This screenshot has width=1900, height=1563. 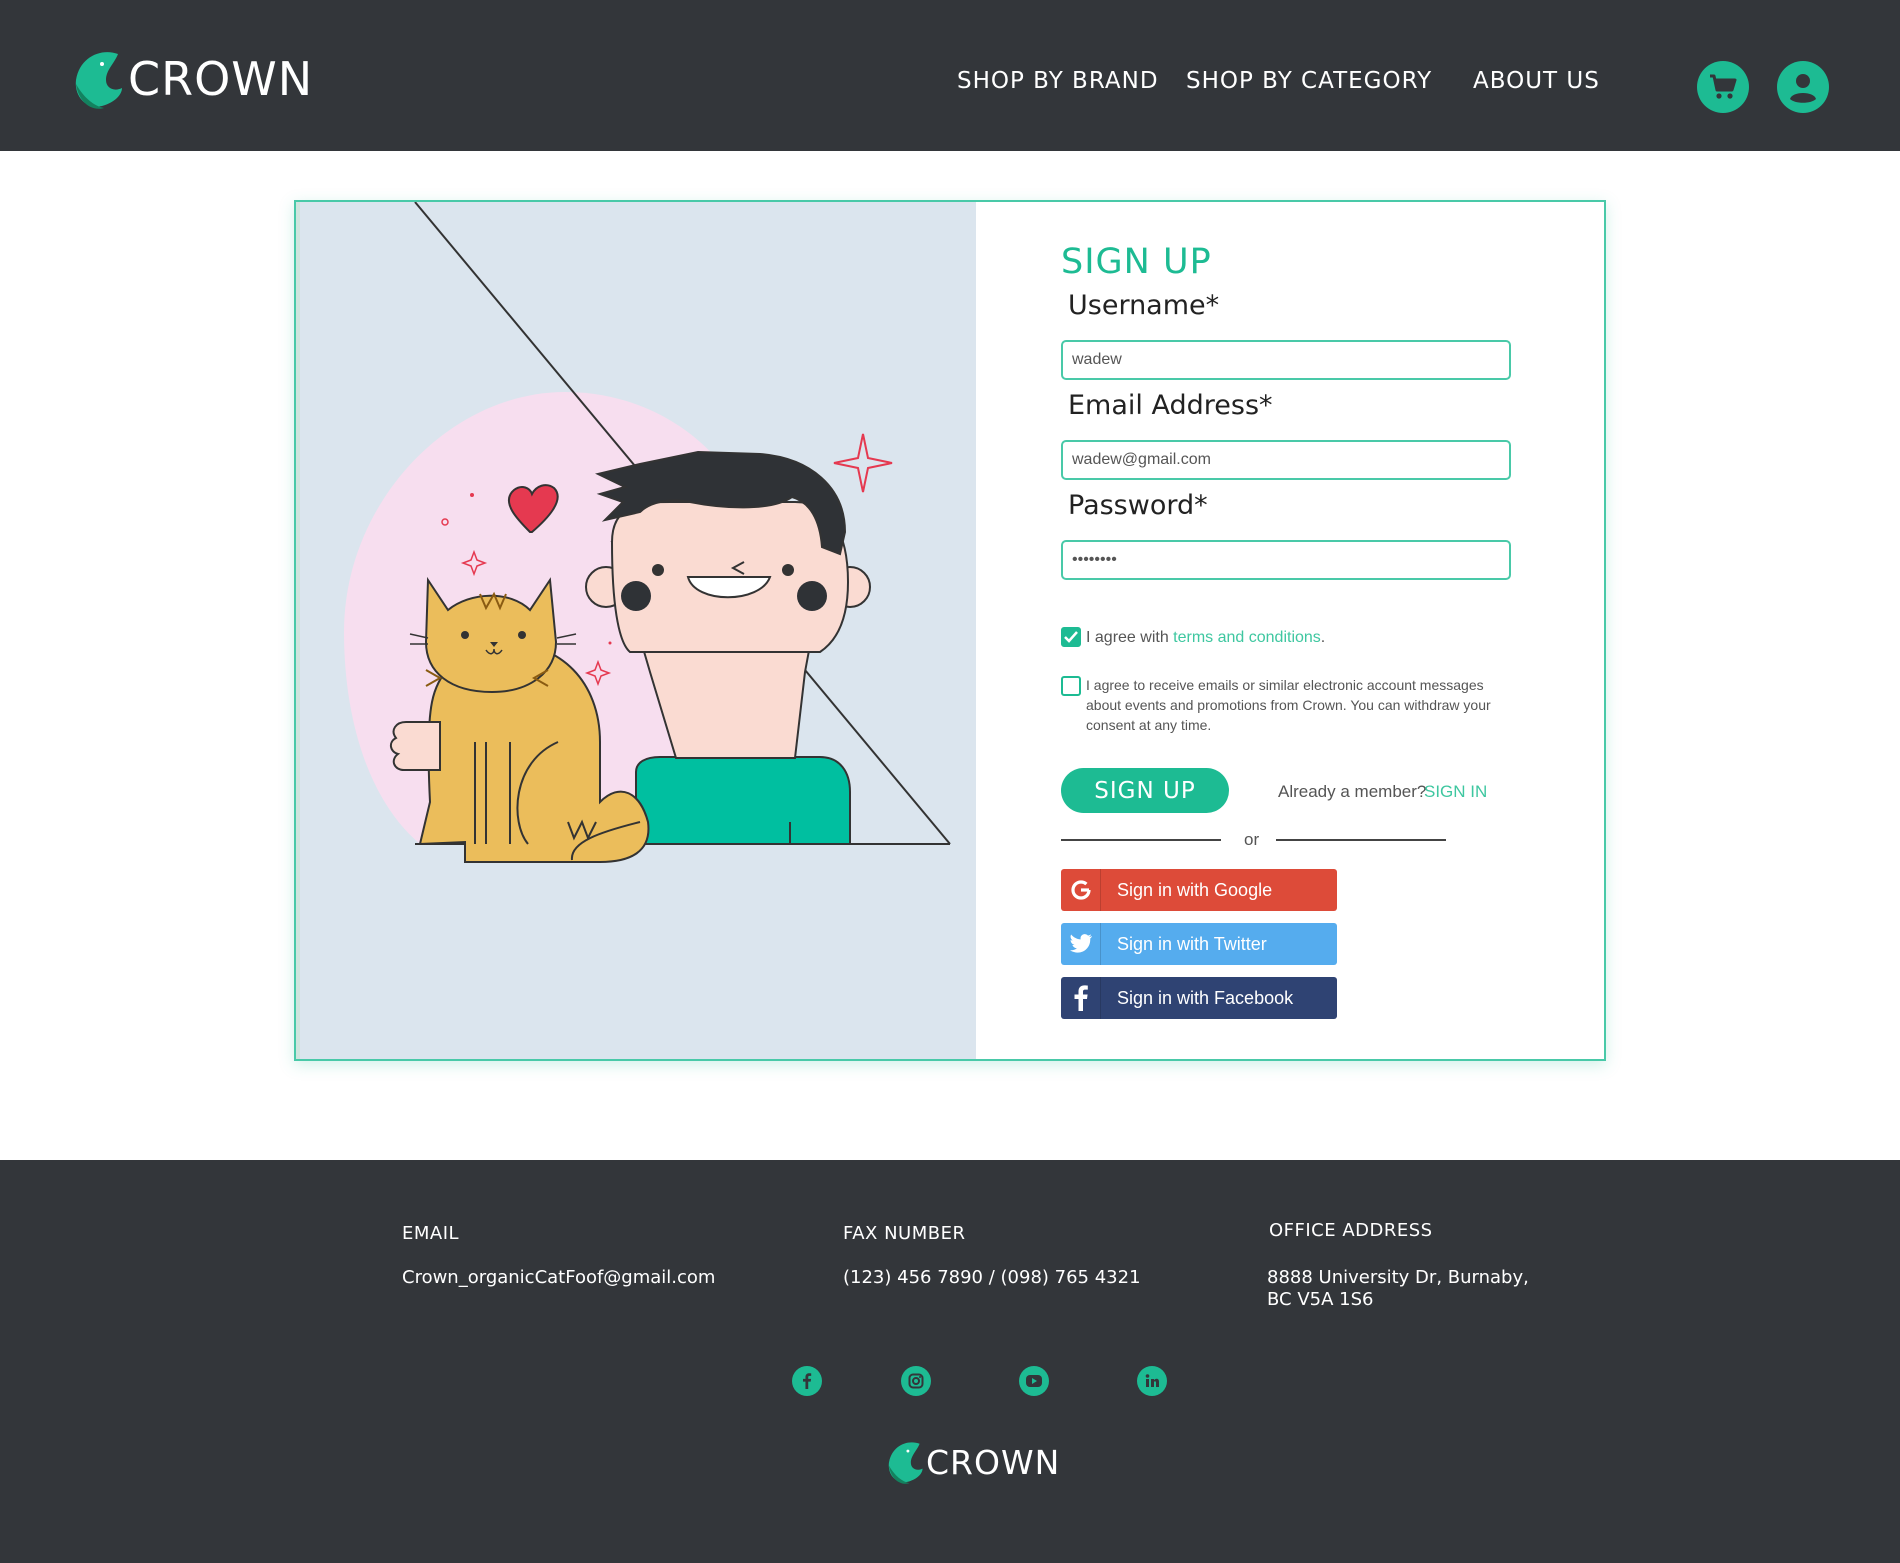 What do you see at coordinates (1145, 790) in the screenshot?
I see `signup-button: SIGN UP` at bounding box center [1145, 790].